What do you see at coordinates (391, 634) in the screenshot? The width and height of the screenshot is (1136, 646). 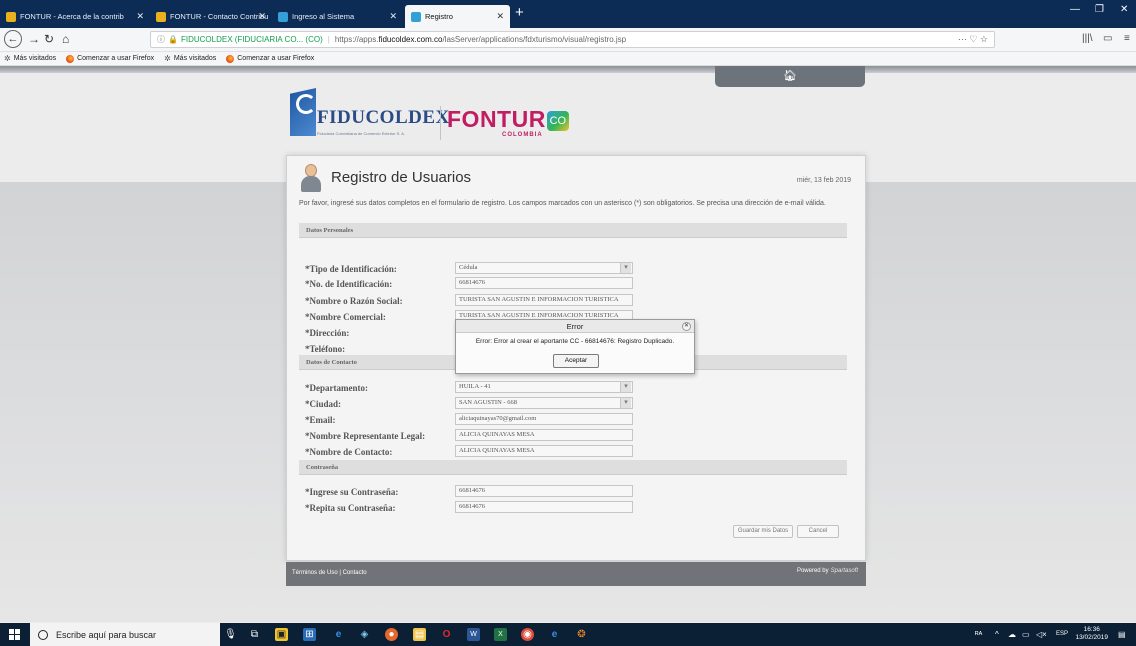 I see `firefox-icon: ●` at bounding box center [391, 634].